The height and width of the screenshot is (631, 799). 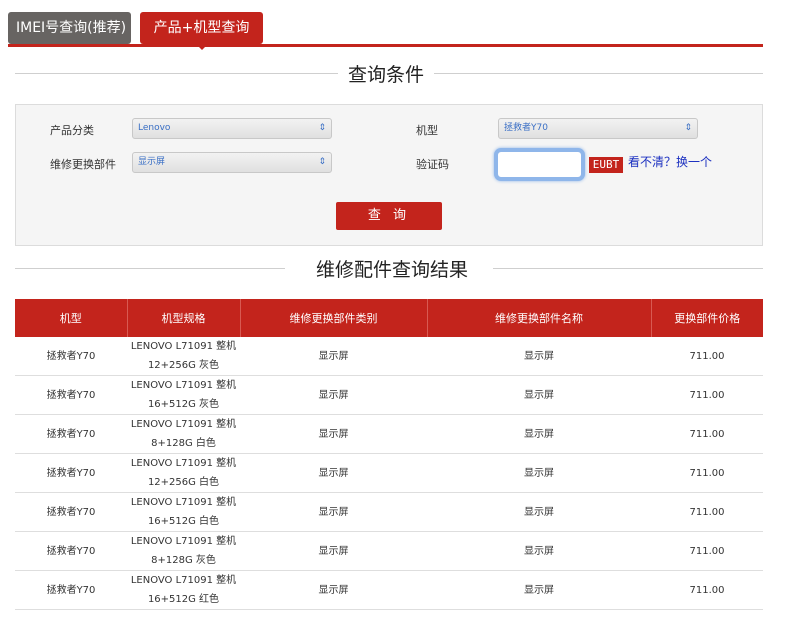 I want to click on product-category-label: 产品分类, so click(x=72, y=130).